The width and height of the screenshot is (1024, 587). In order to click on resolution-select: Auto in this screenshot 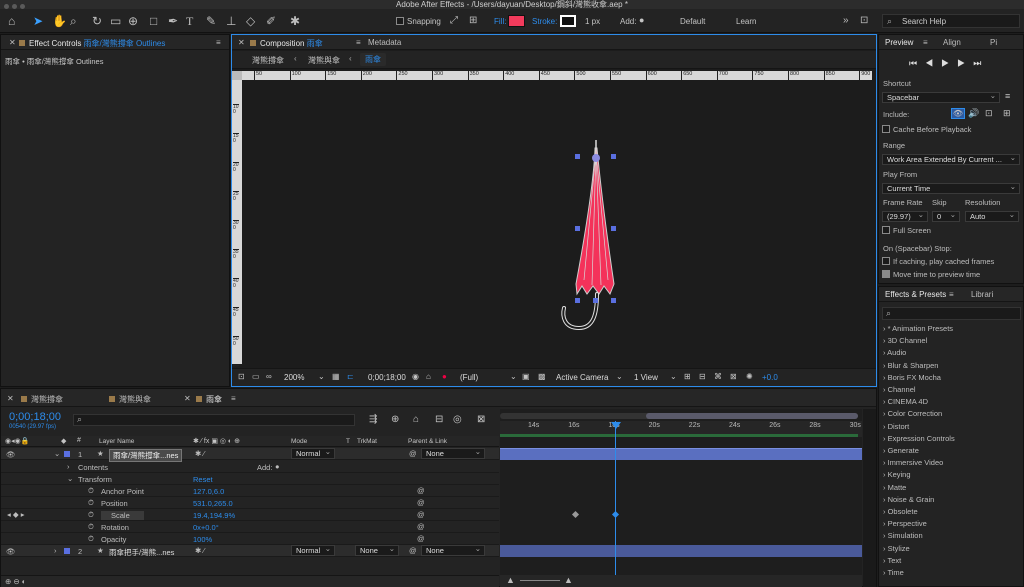, I will do `click(992, 216)`.